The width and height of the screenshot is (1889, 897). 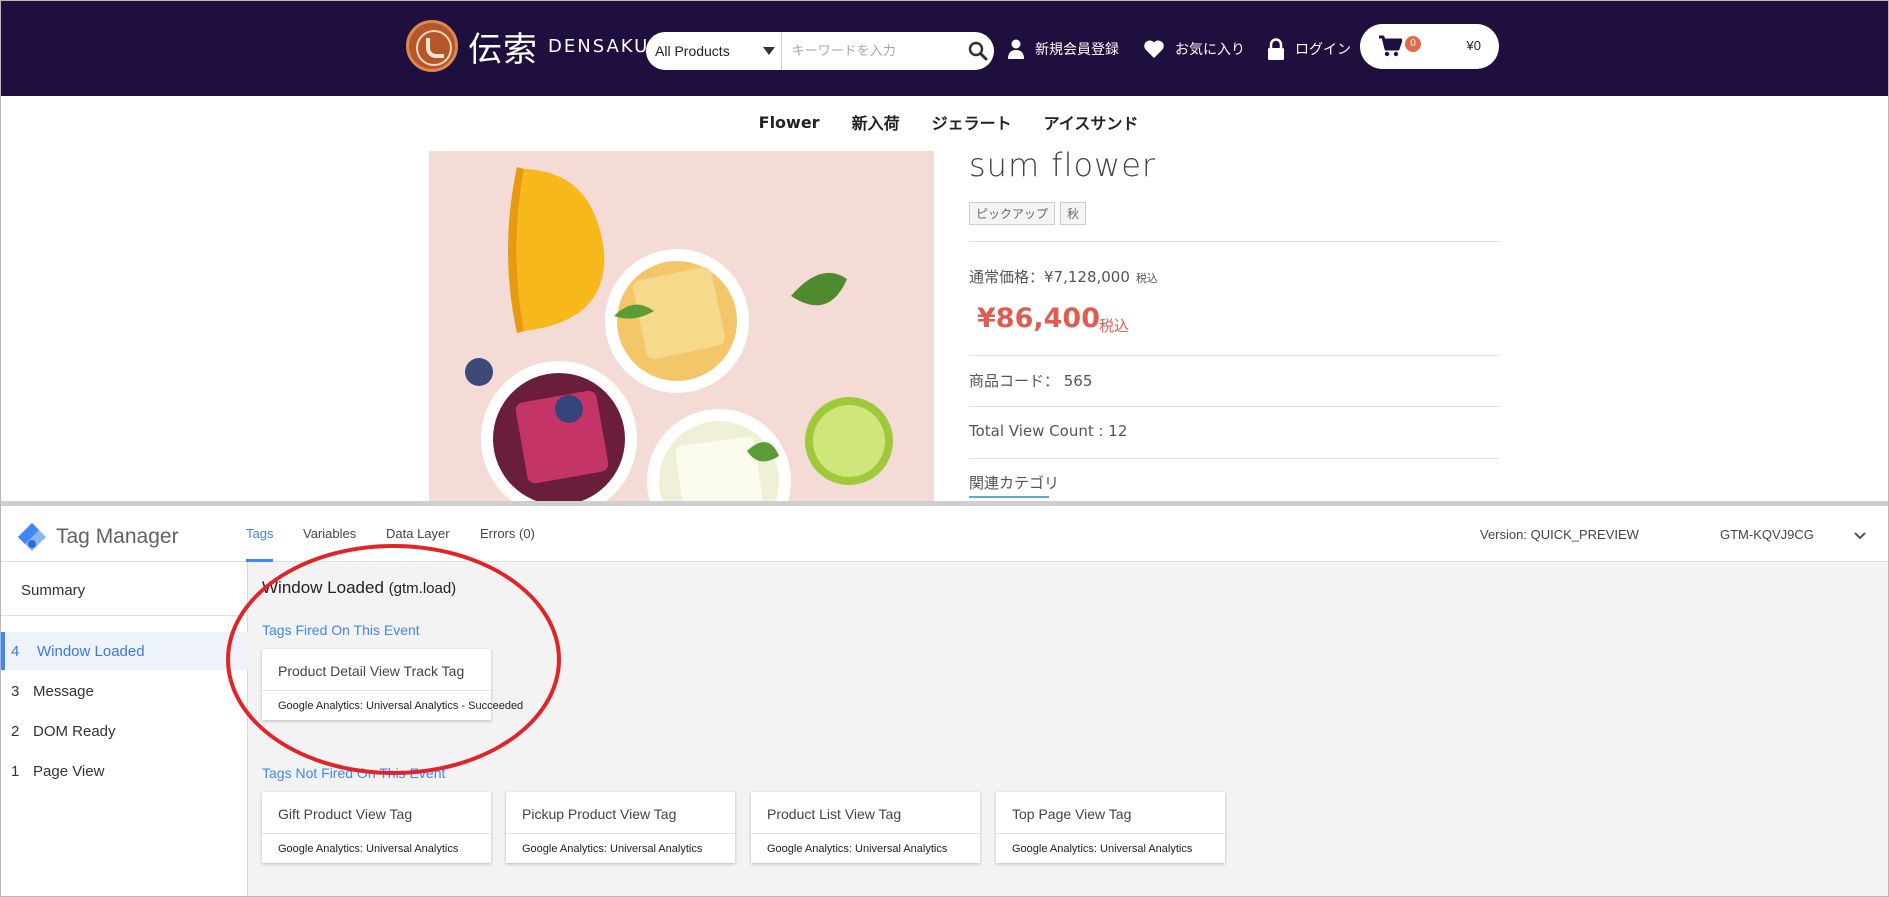 I want to click on logo-seal-icon, so click(x=432, y=46).